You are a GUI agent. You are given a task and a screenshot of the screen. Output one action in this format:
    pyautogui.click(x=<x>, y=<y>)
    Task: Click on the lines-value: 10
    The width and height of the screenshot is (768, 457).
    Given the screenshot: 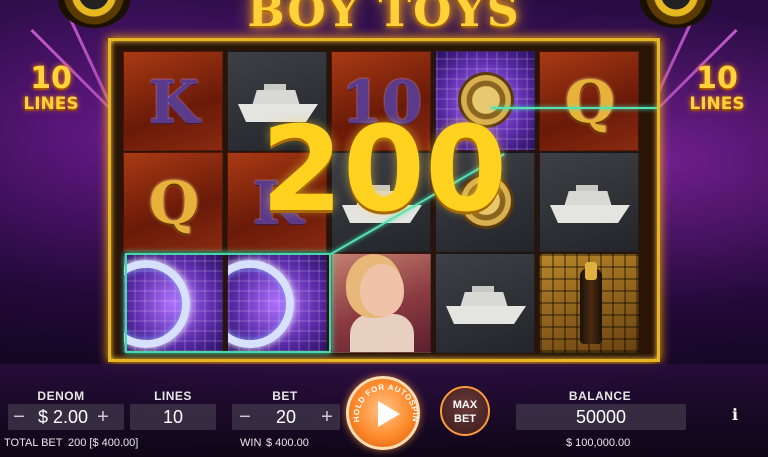 What is the action you would take?
    pyautogui.click(x=173, y=417)
    